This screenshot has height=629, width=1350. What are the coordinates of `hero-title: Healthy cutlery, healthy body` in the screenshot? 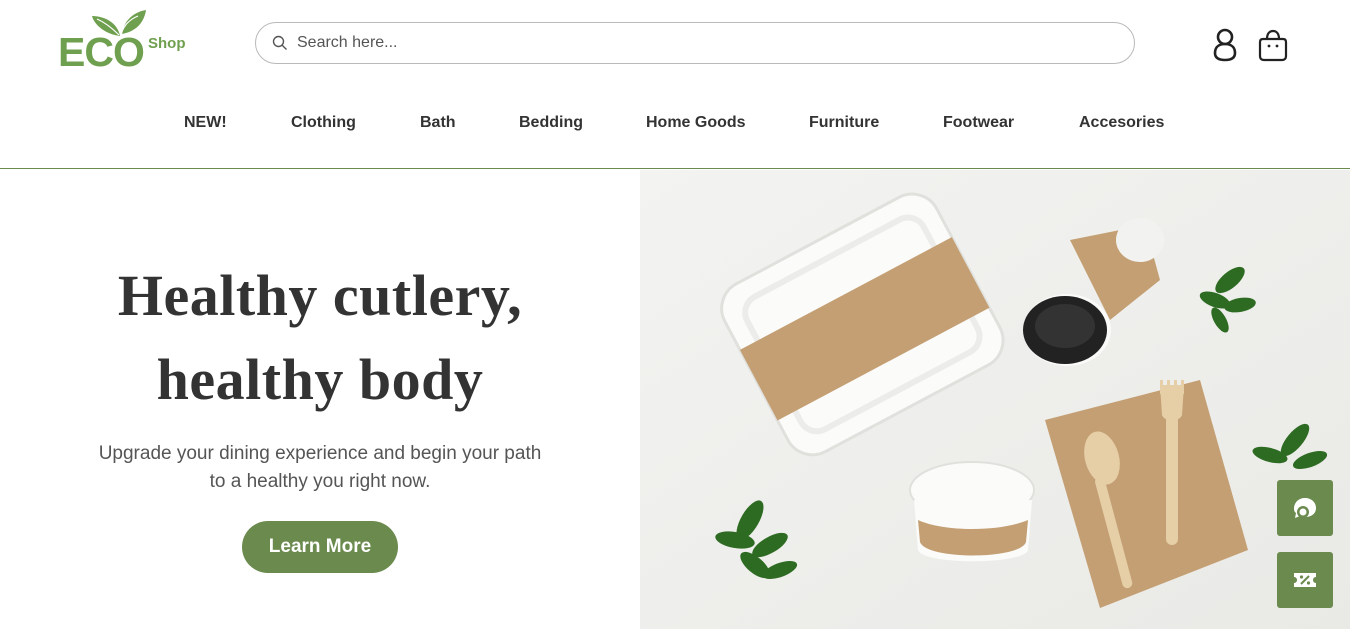 It's located at (320, 338).